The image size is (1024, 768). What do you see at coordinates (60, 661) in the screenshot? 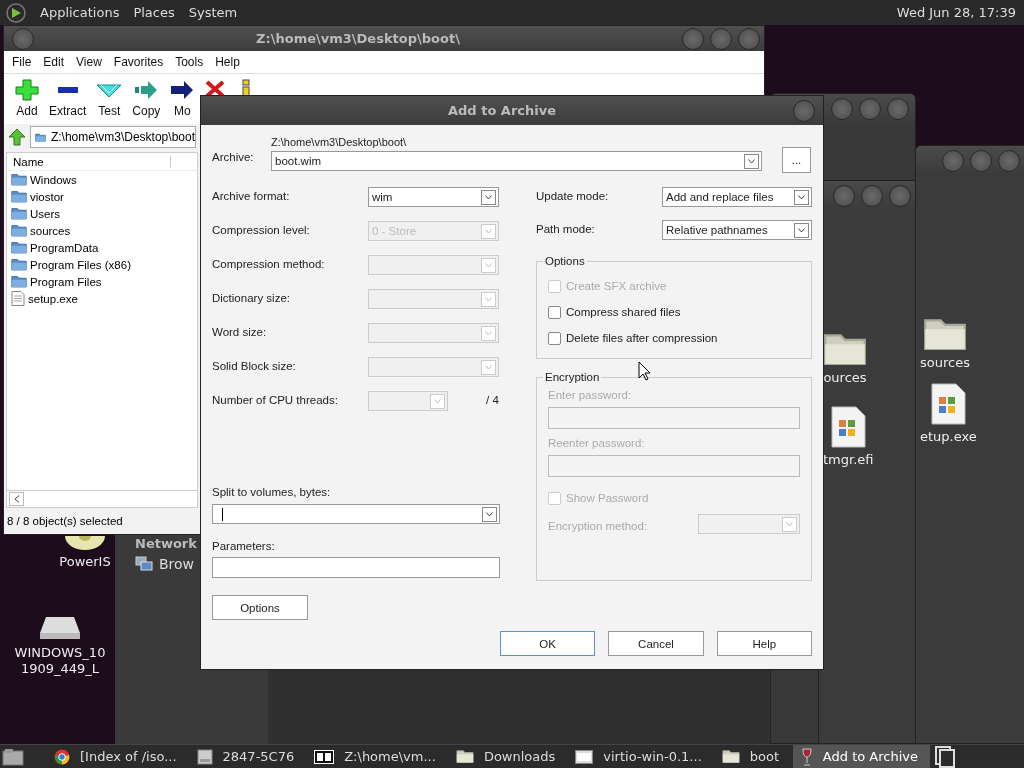
I see `desktop-icon-label: WINDOWS_10 1909_449_L` at bounding box center [60, 661].